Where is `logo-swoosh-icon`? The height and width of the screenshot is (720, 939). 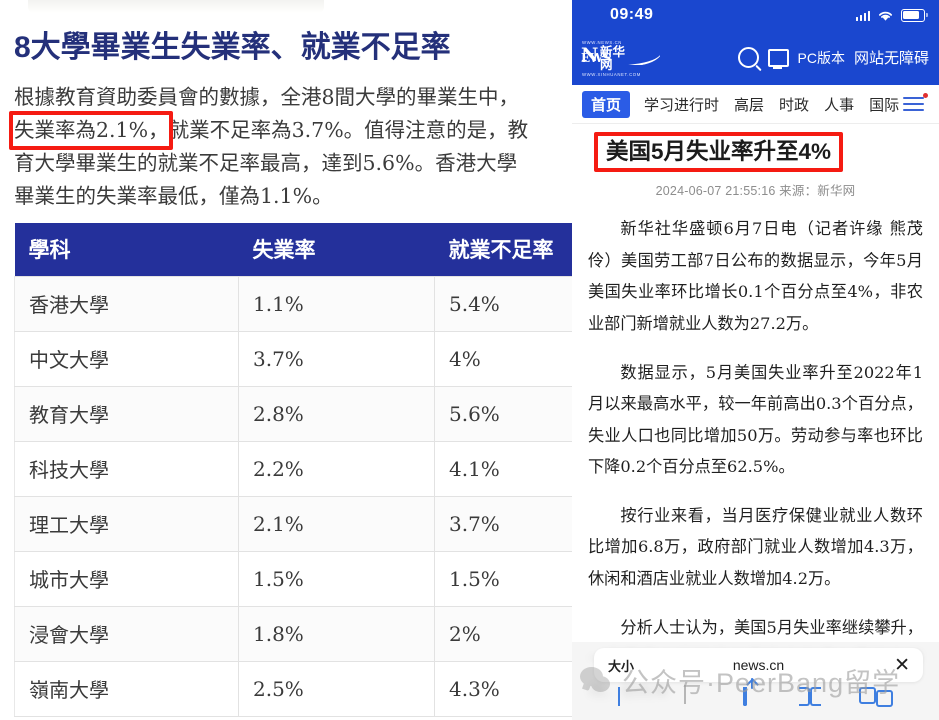
logo-swoosh-icon is located at coordinates (643, 59).